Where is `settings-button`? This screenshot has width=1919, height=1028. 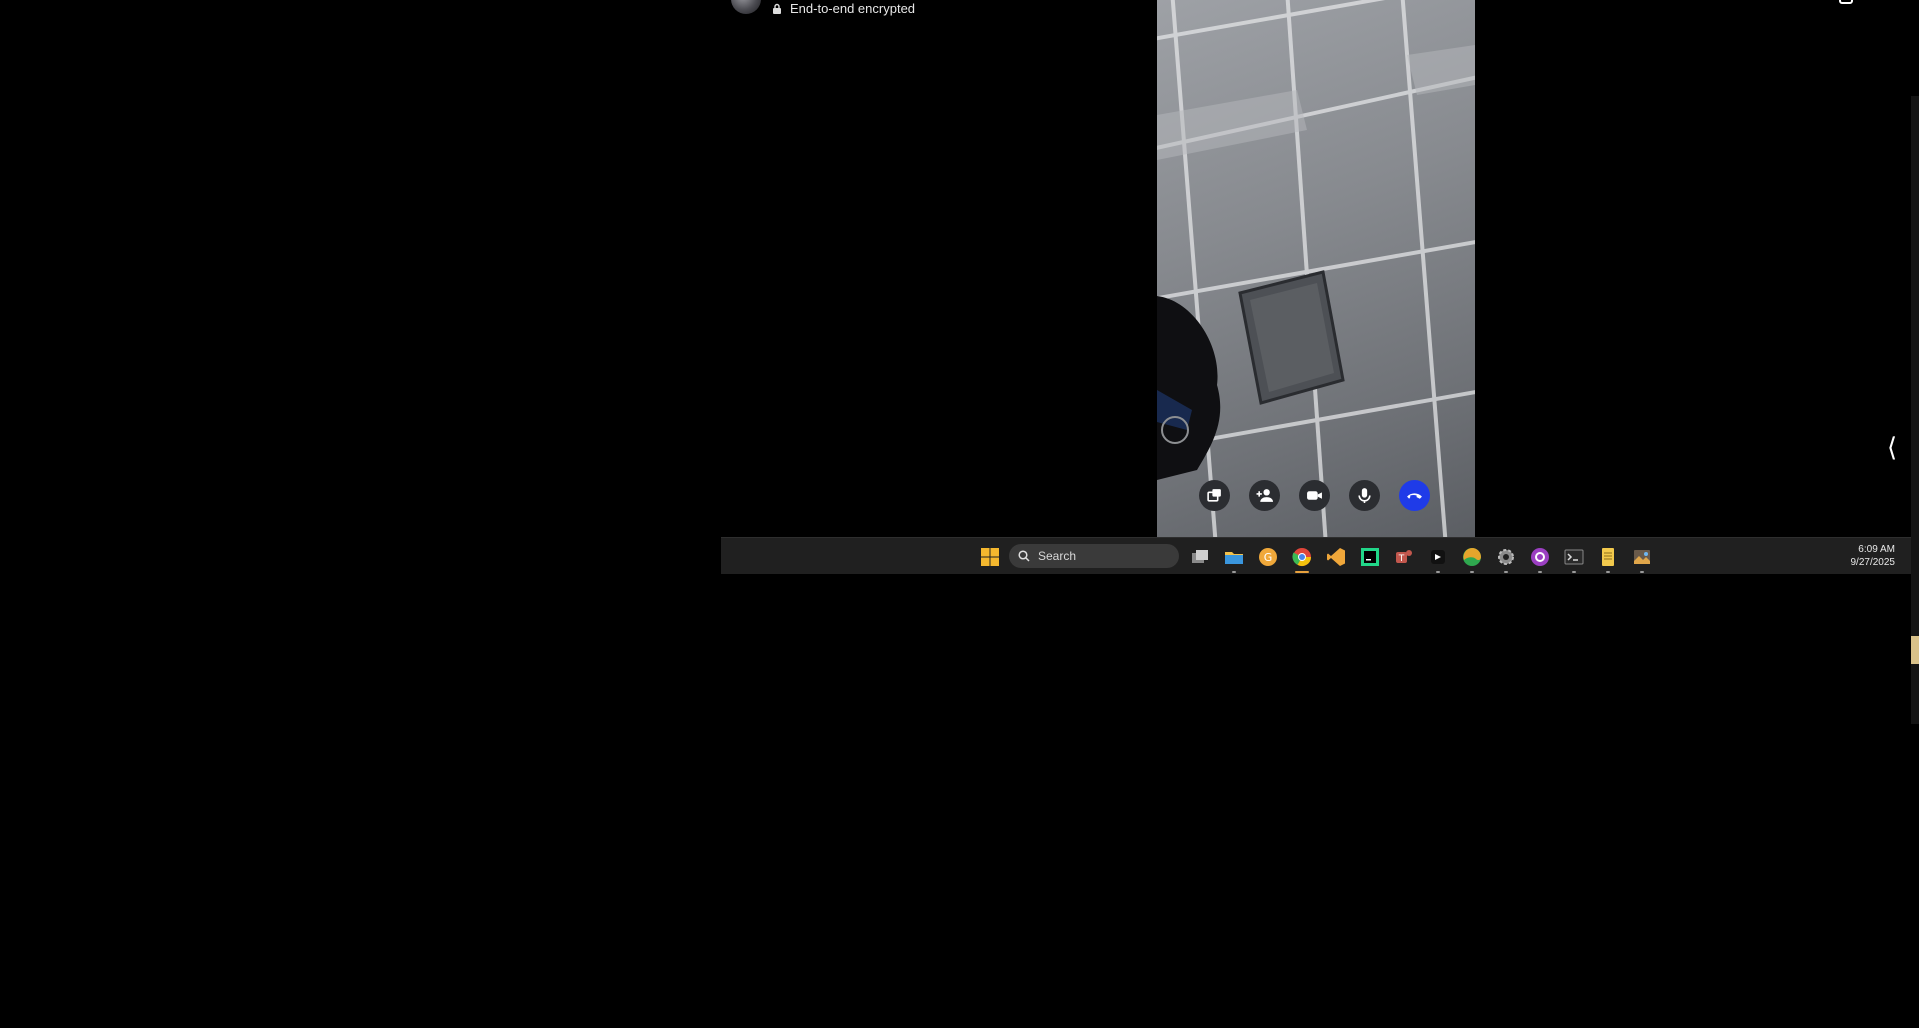
settings-button is located at coordinates (1506, 559).